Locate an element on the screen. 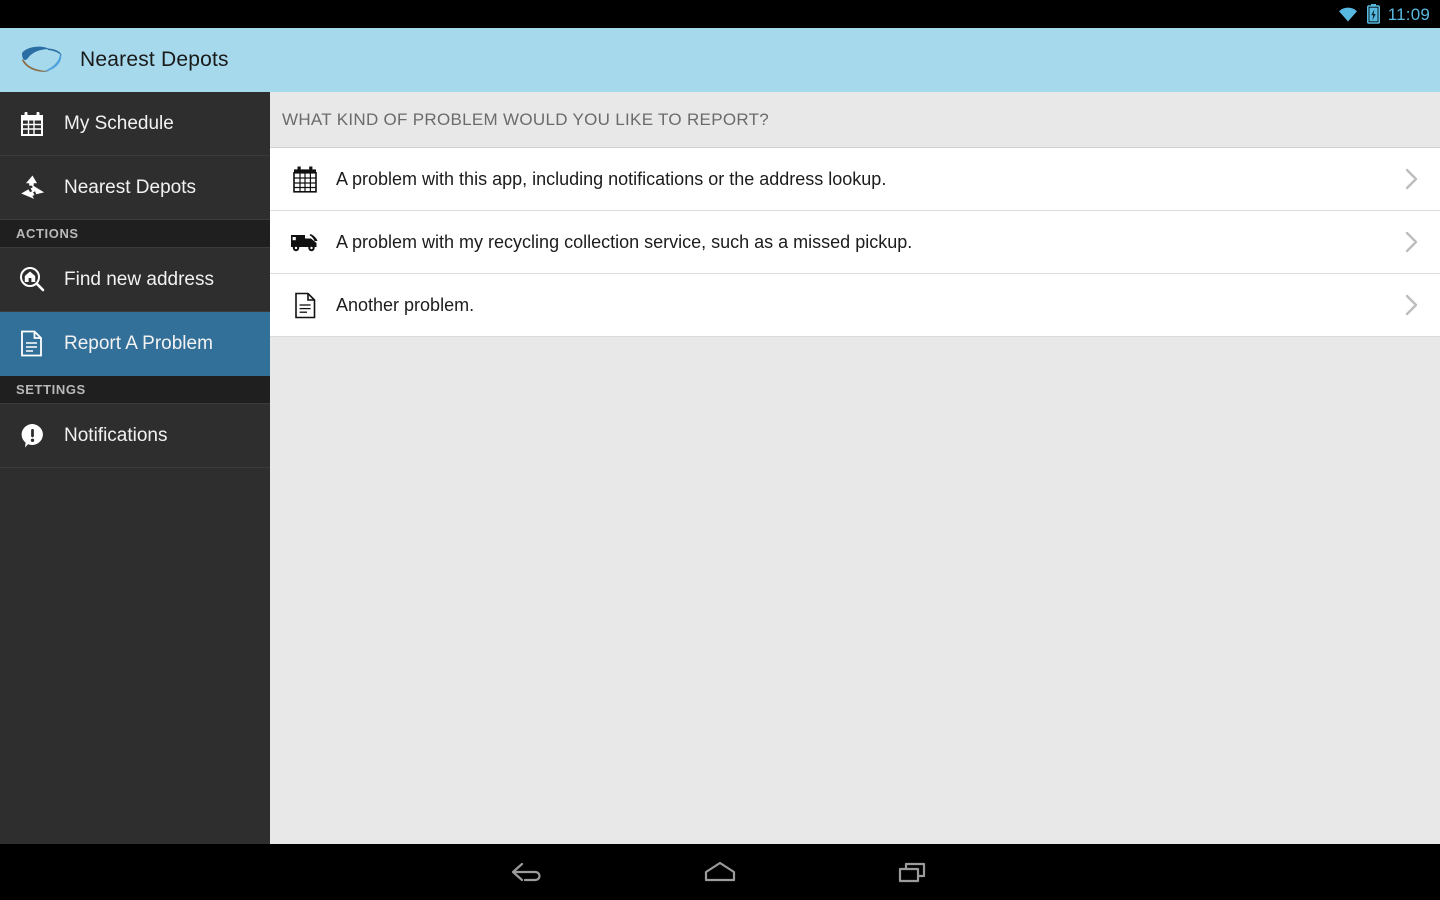 The image size is (1440, 900). android-navigation-bar is located at coordinates (720, 872).